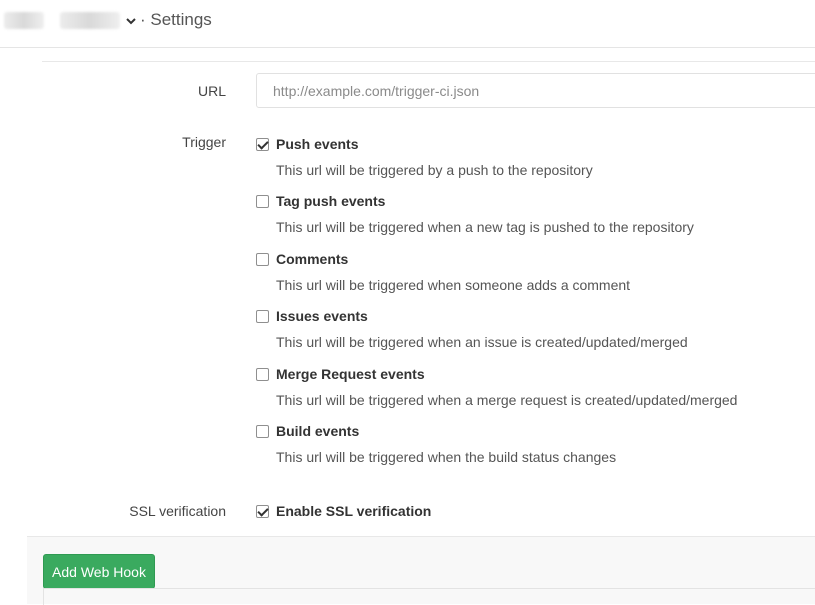 The height and width of the screenshot is (605, 815). I want to click on trigger-label: Trigger, so click(204, 142).